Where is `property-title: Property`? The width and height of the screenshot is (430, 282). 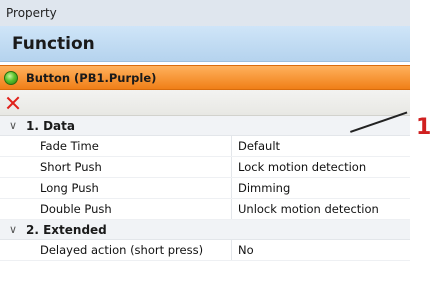 property-title: Property is located at coordinates (31, 13).